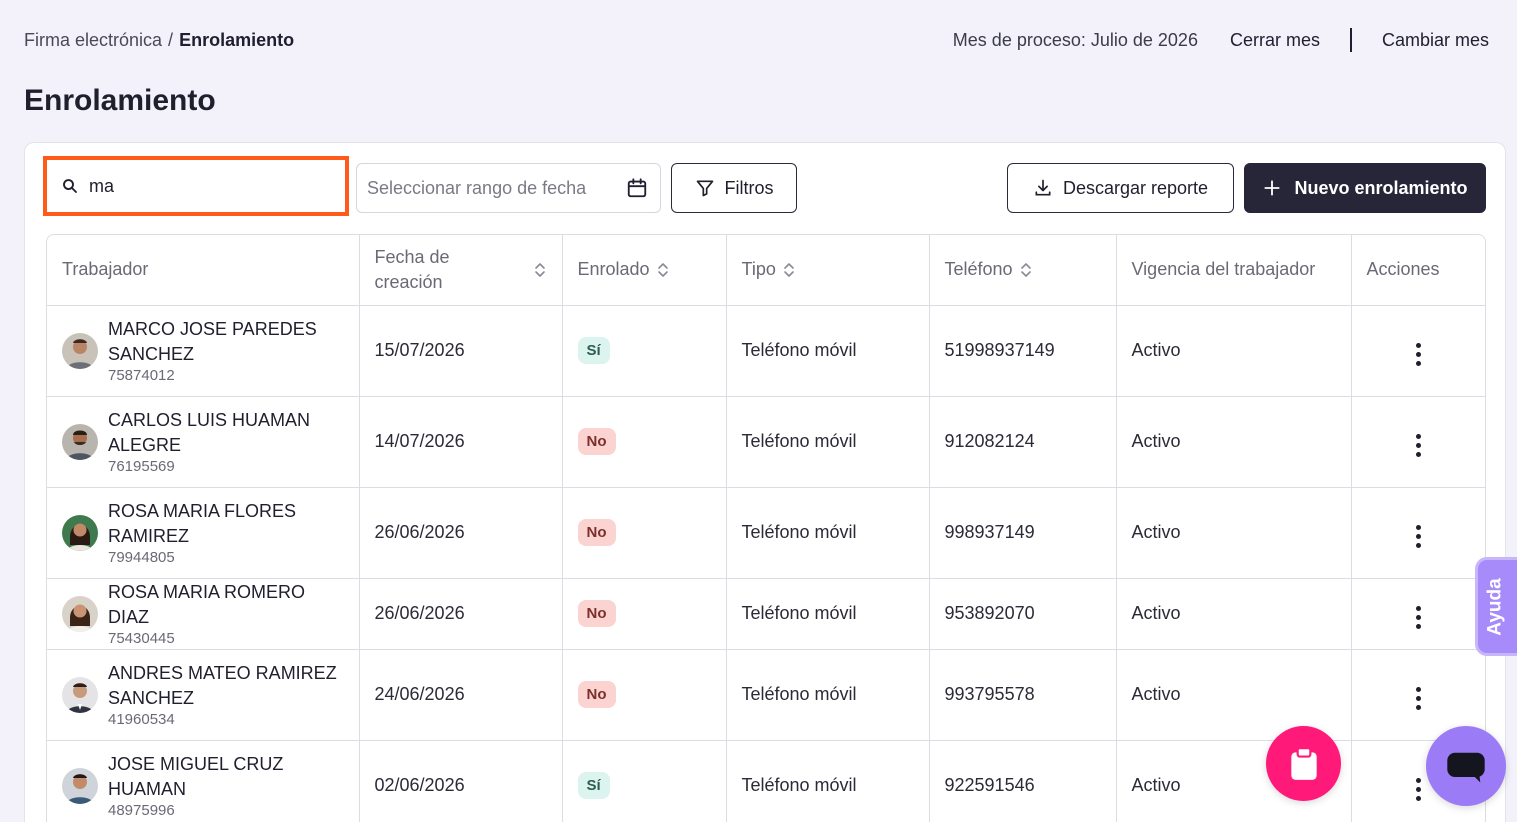  I want to click on chat-icon, so click(1466, 767).